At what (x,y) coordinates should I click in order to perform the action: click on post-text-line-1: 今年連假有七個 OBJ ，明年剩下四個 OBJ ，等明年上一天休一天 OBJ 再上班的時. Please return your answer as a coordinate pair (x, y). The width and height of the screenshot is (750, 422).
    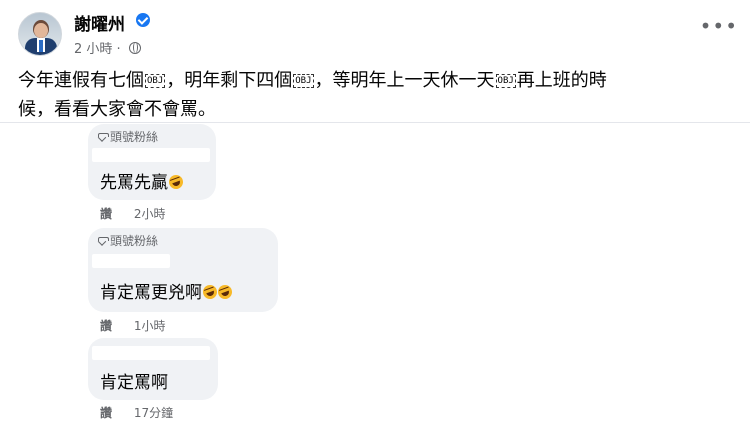
    Looking at the image, I should click on (312, 80).